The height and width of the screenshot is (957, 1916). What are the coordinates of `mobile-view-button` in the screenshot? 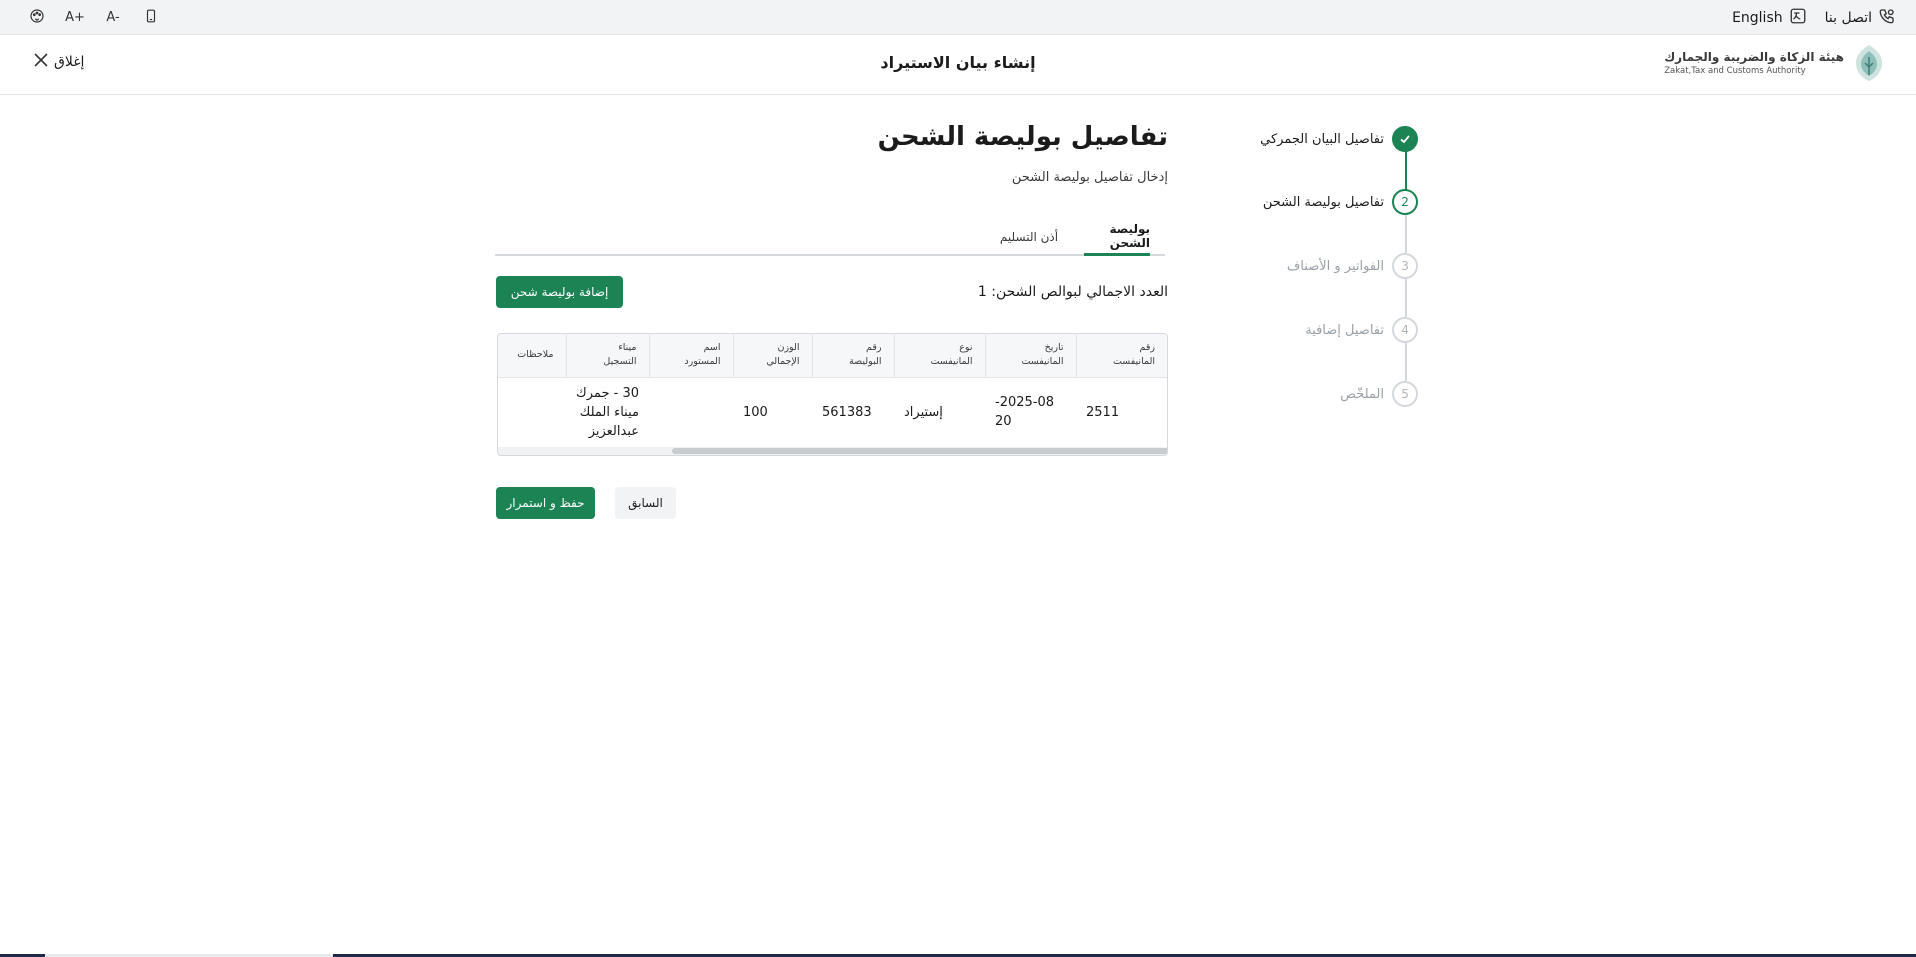 It's located at (151, 18).